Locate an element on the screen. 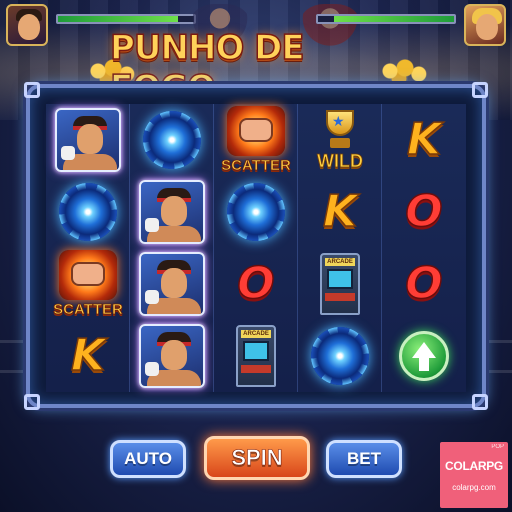  symbol-arrow-up is located at coordinates (424, 356).